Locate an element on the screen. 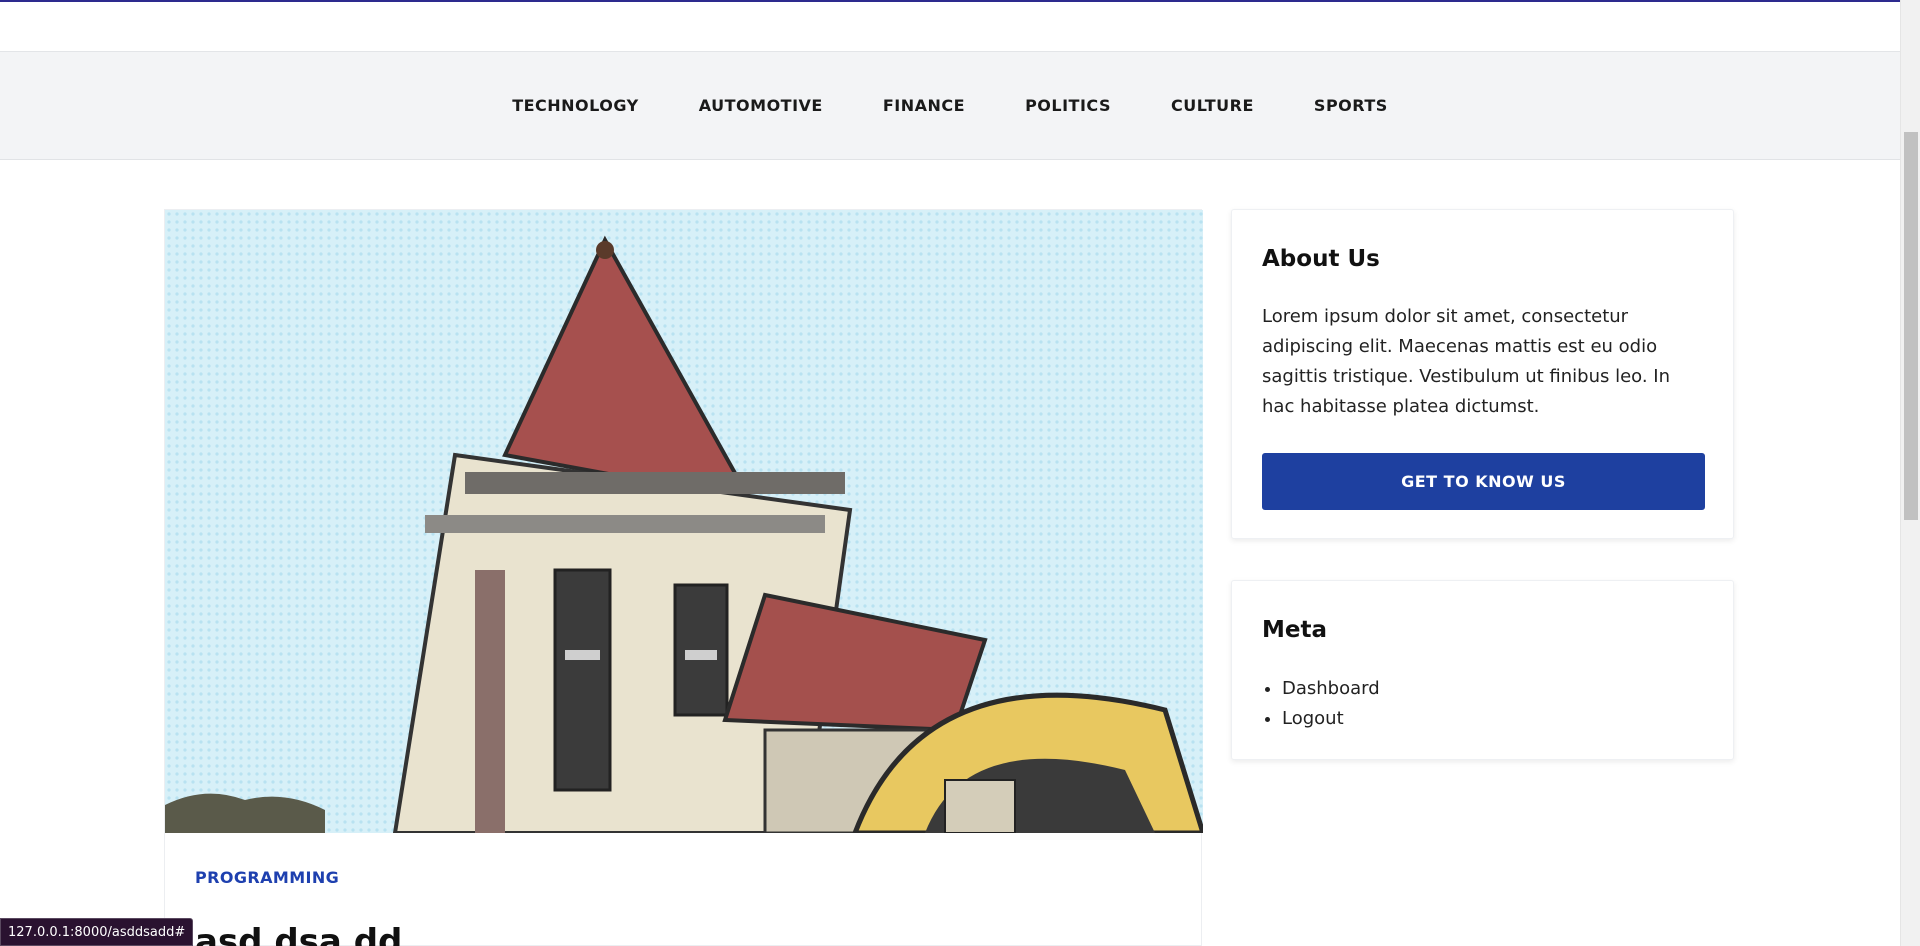  nav-item: POLITICS is located at coordinates (1068, 105).